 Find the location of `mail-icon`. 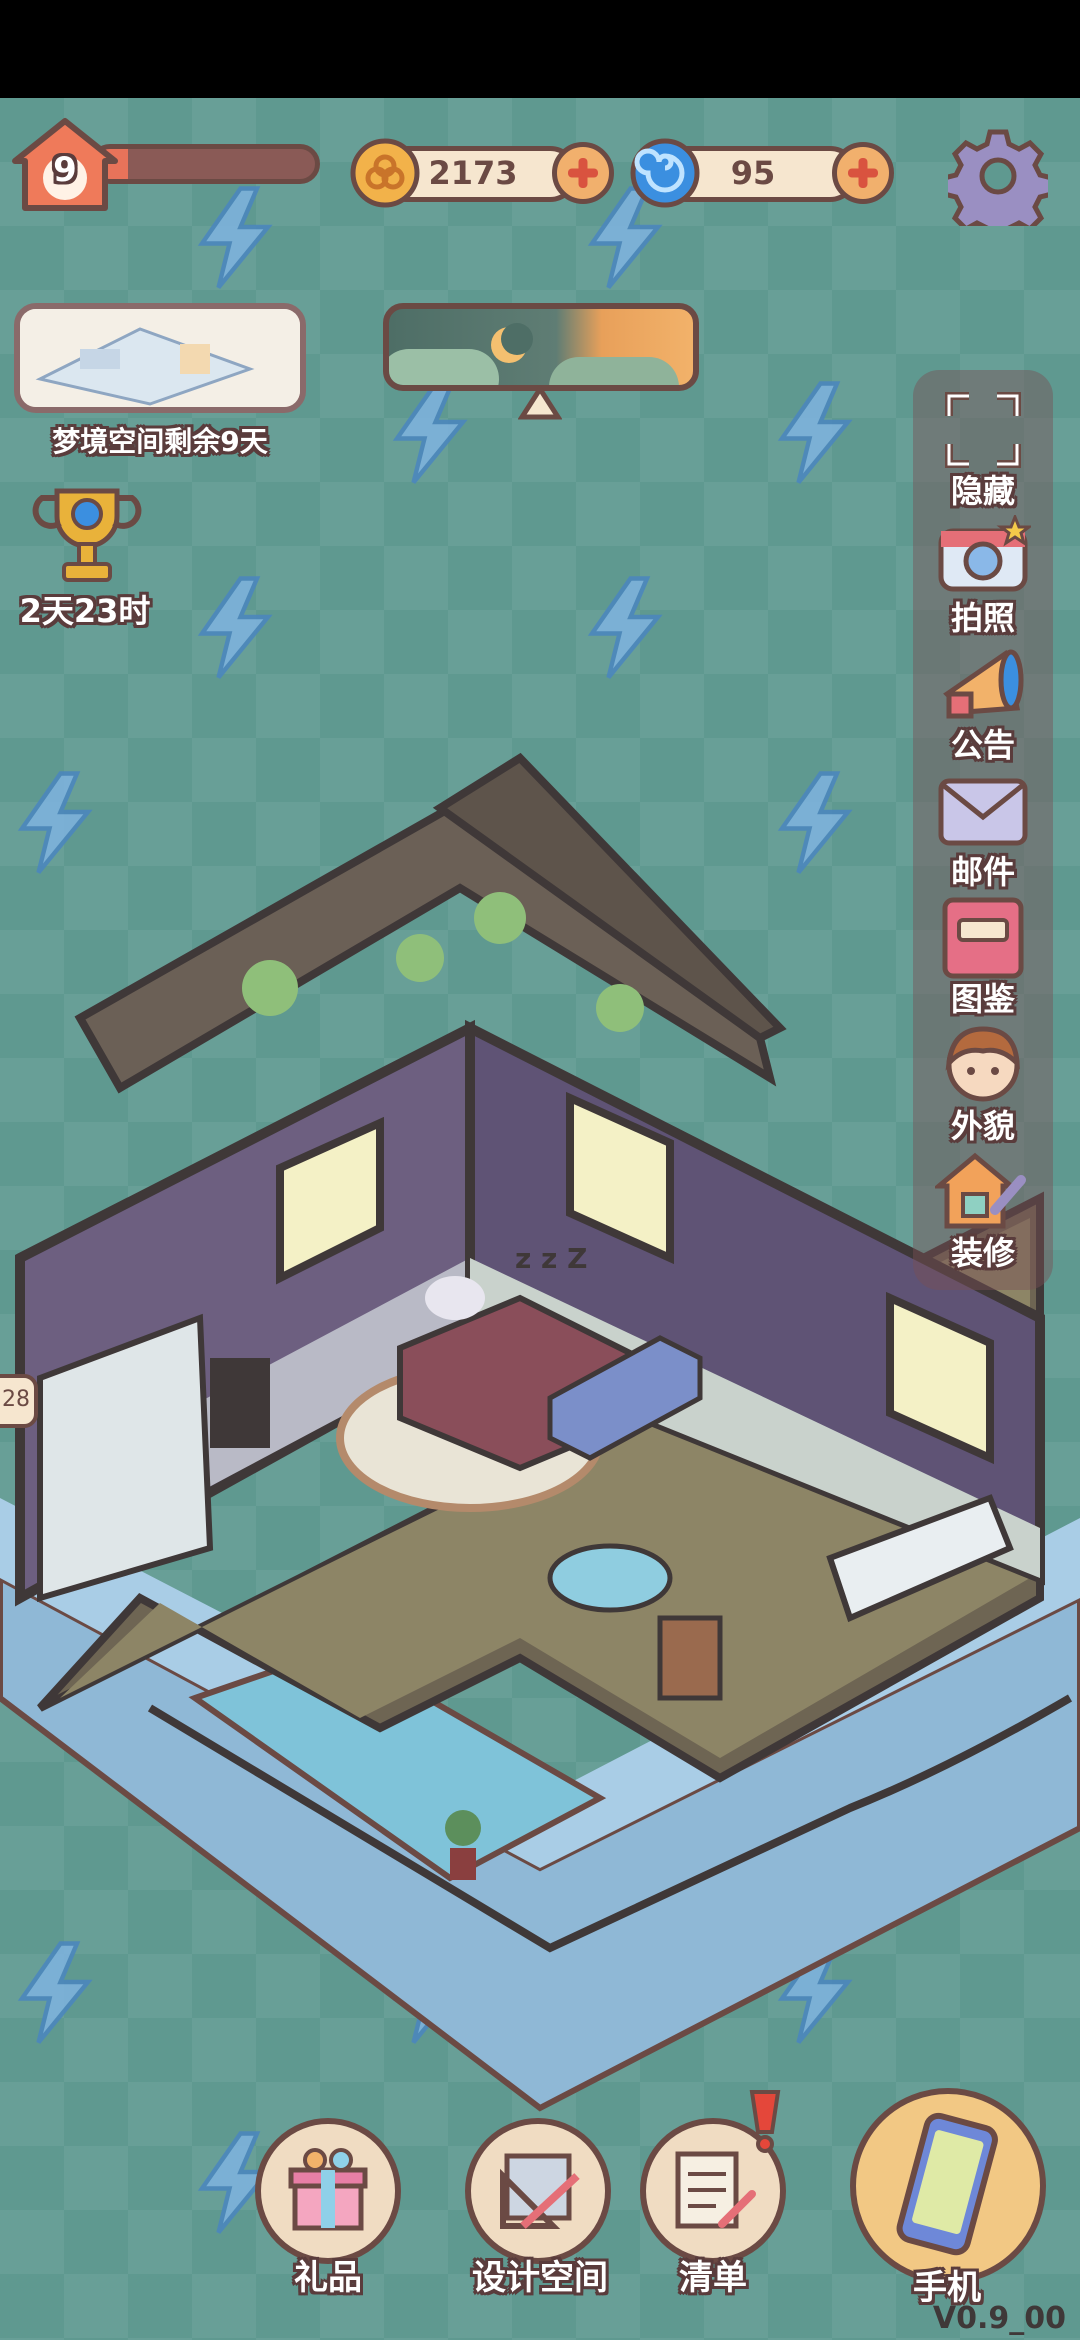

mail-icon is located at coordinates (983, 812).